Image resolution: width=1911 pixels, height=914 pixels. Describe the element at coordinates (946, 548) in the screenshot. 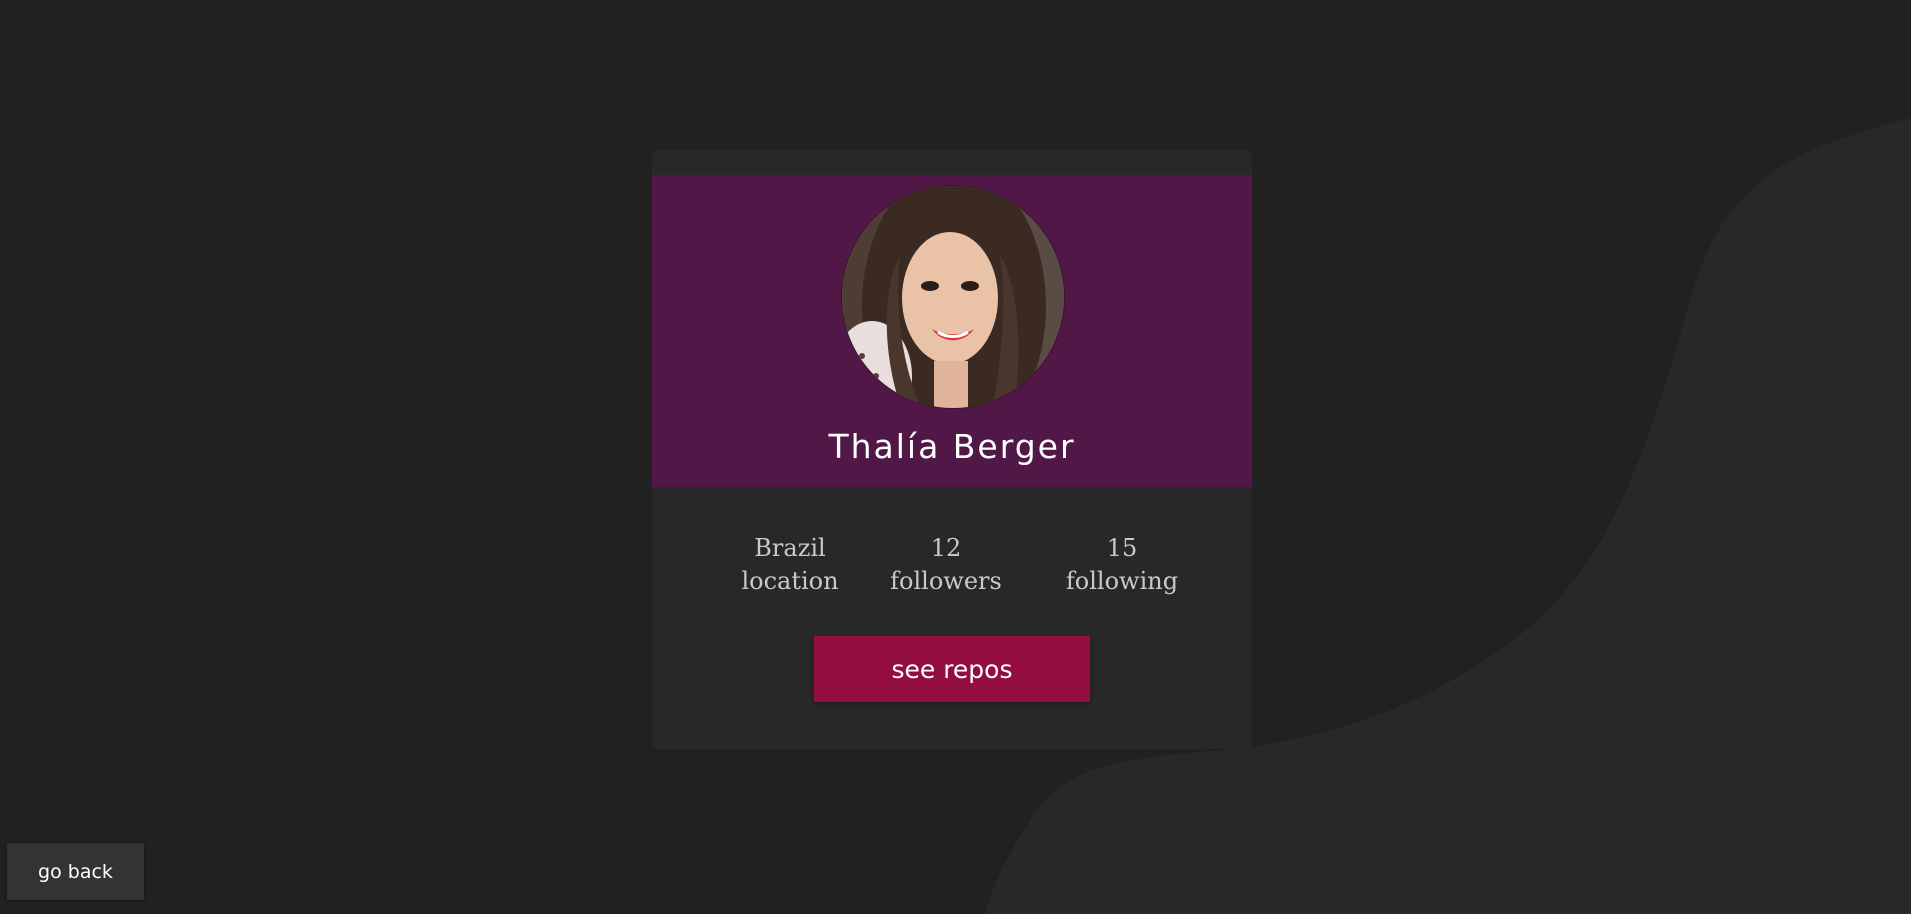

I see `followers-value: 12` at that location.